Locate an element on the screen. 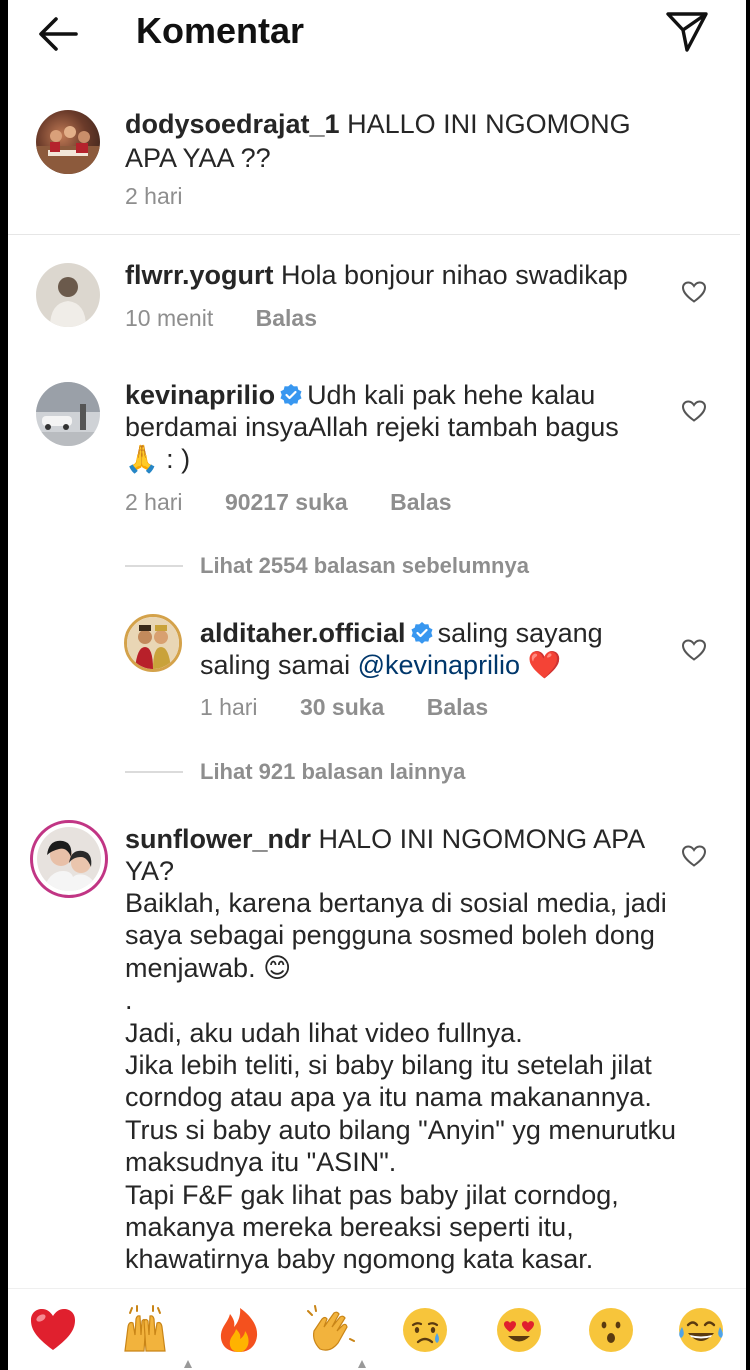 Image resolution: width=750 pixels, height=1370 pixels. comment-username: sunflower_ndr is located at coordinates (218, 839).